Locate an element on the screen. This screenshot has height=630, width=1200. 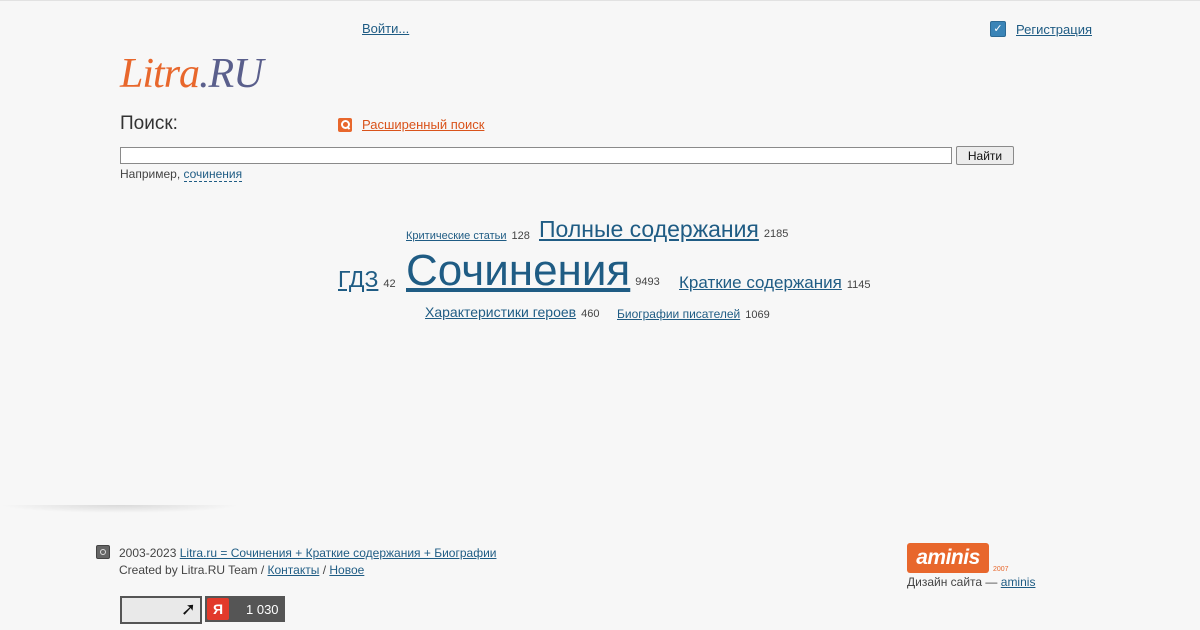
aminis-logo: aminis is located at coordinates (948, 558).